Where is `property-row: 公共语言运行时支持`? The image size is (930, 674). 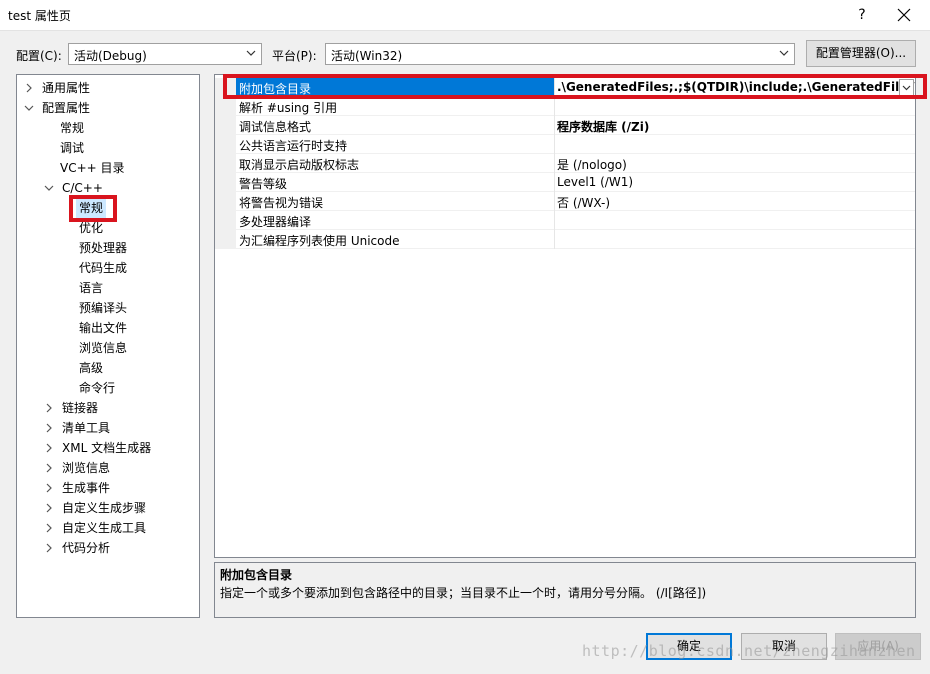 property-row: 公共语言运行时支持 is located at coordinates (565, 144).